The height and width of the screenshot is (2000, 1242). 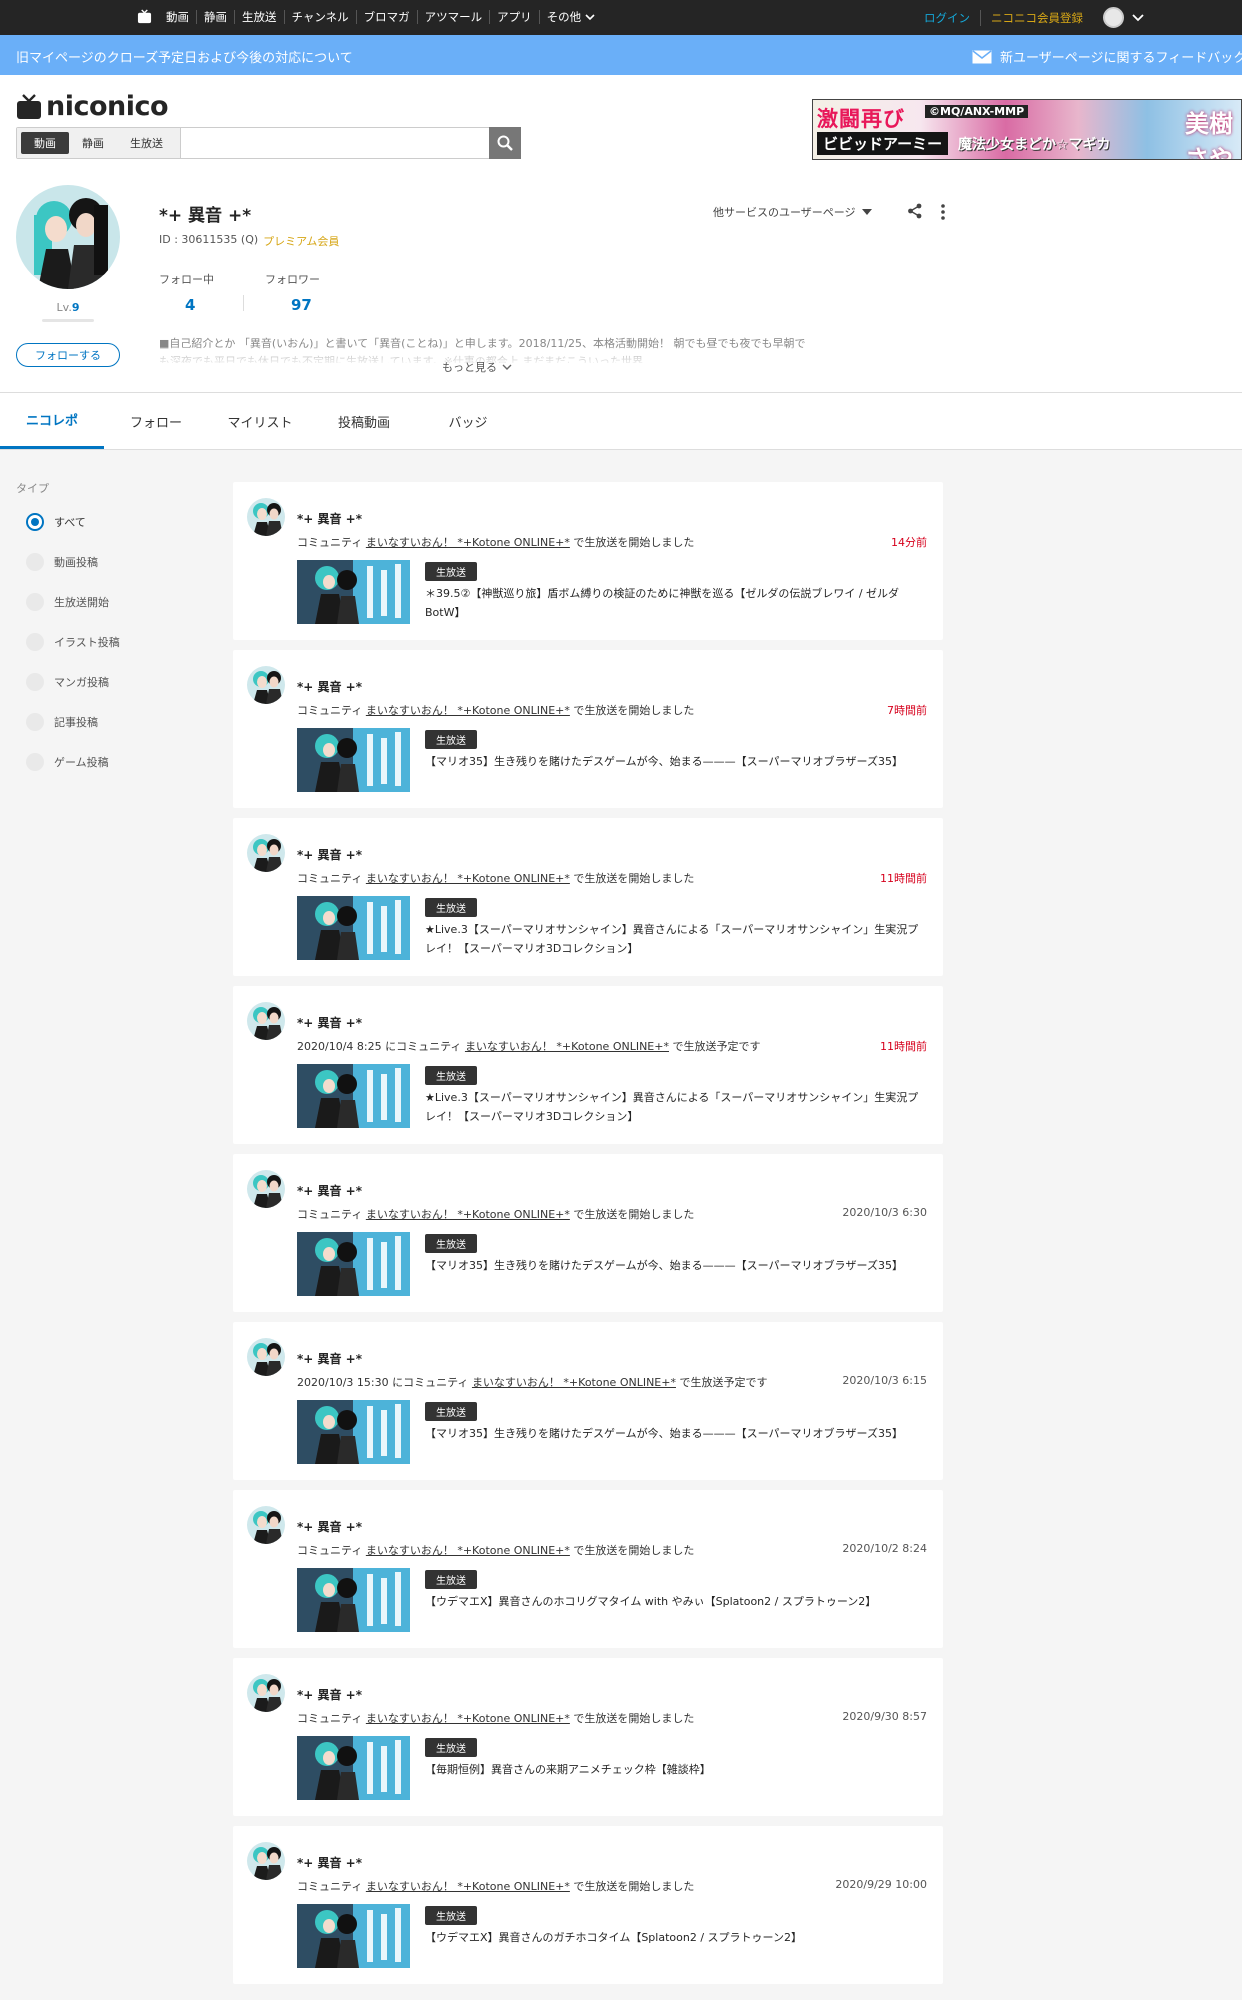 What do you see at coordinates (676, 1769) in the screenshot?
I see `live-title: 【毎期恒例】異音さんの来期アニメチェック枠【雑談枠】` at bounding box center [676, 1769].